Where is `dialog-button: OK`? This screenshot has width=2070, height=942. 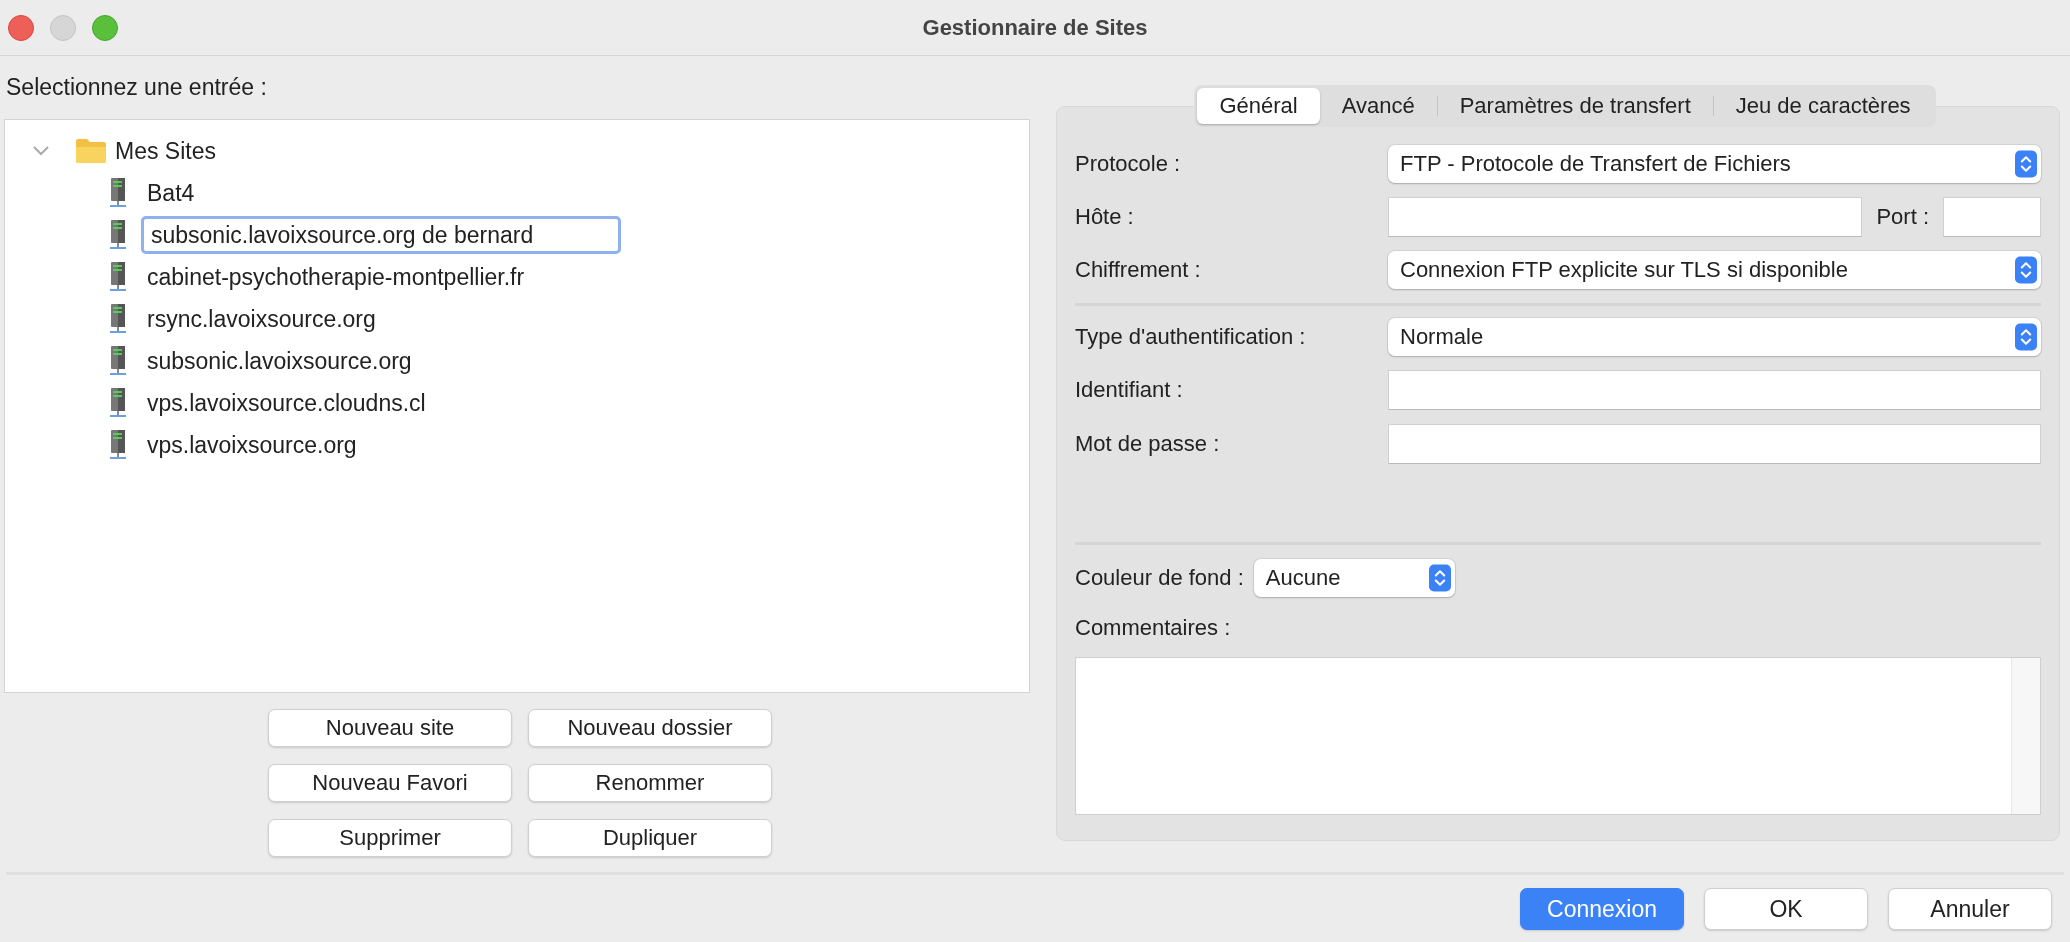
dialog-button: OK is located at coordinates (1786, 909).